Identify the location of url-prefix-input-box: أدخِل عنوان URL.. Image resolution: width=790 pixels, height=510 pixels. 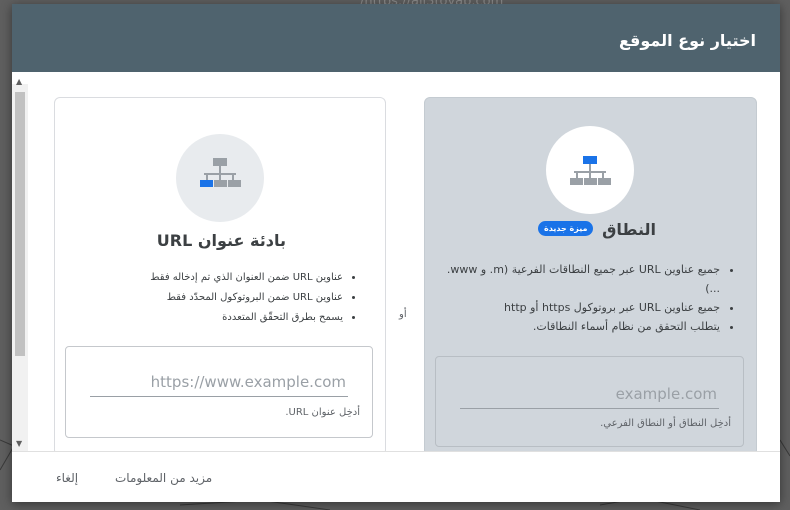
(219, 392).